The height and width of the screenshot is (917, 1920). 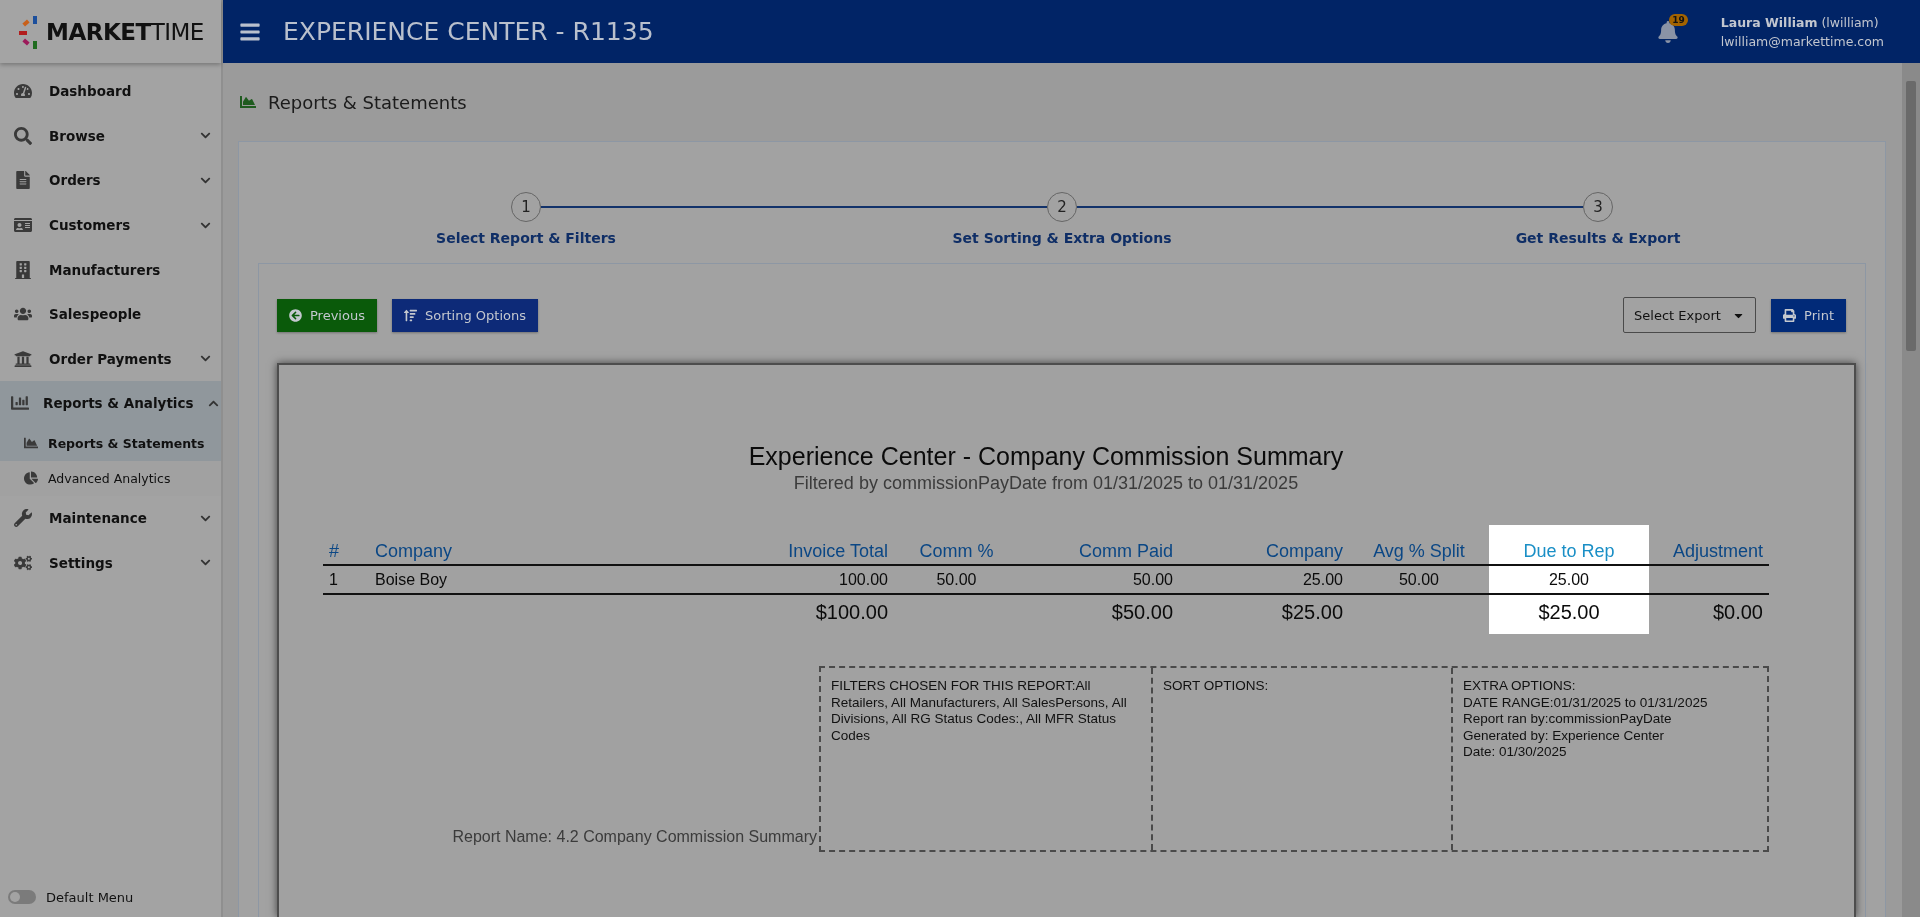 What do you see at coordinates (1062, 238) in the screenshot?
I see `step-label: Set Sorting & Extra Options` at bounding box center [1062, 238].